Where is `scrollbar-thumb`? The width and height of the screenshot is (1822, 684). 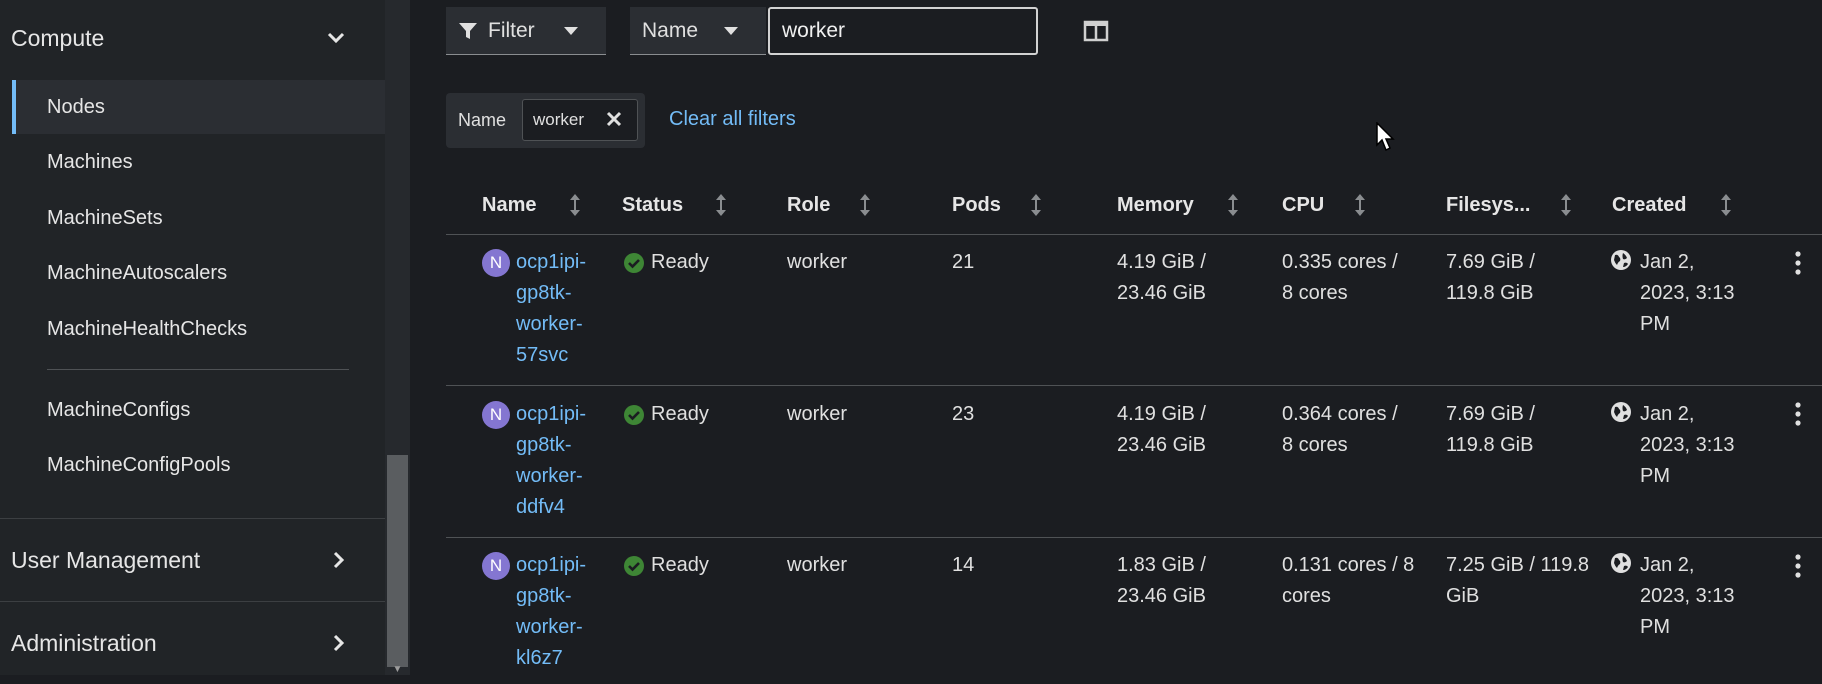 scrollbar-thumb is located at coordinates (397, 561).